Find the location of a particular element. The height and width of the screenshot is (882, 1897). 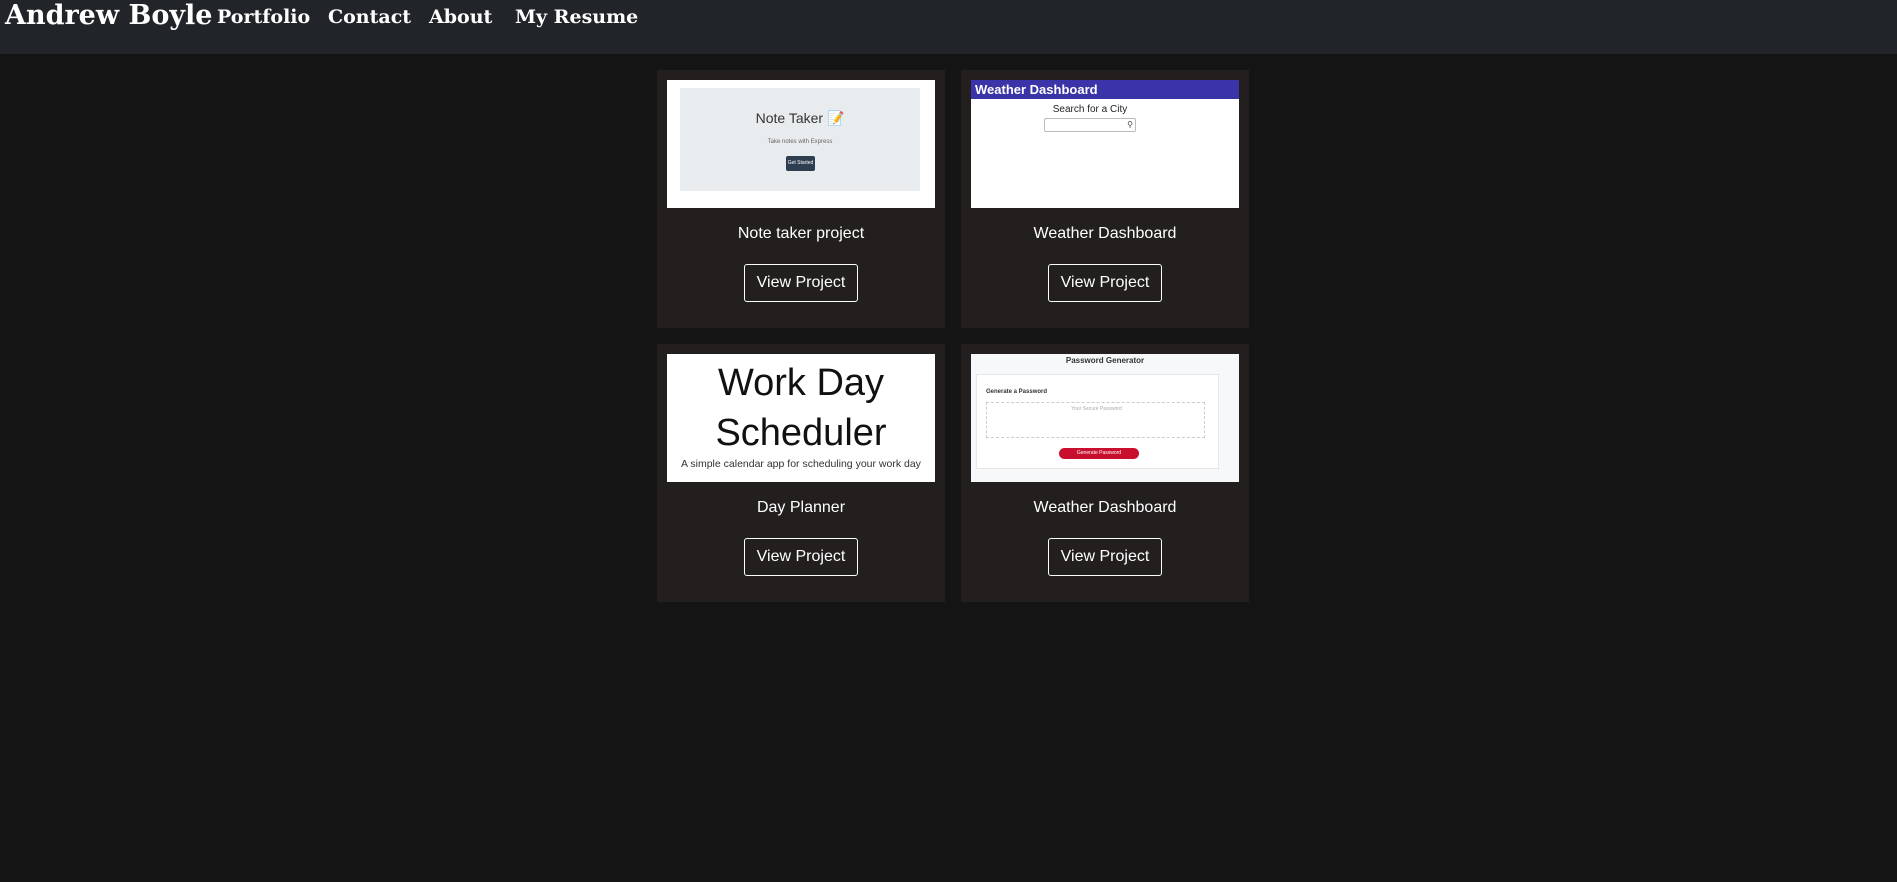

get-started-button: Get Started is located at coordinates (800, 163).